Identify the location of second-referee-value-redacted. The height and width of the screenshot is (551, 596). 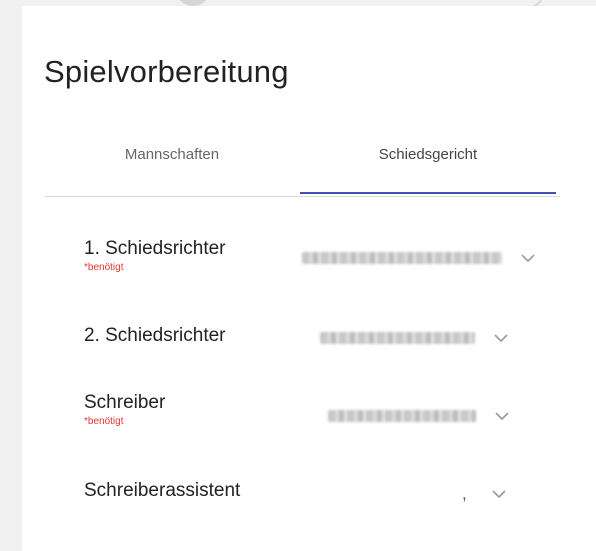
(397, 338).